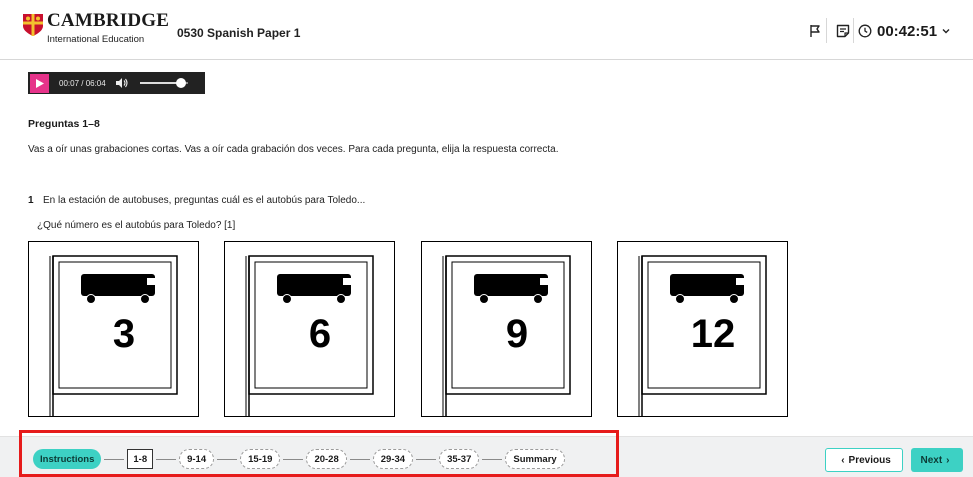  I want to click on answer-option-d: 12, so click(702, 329).